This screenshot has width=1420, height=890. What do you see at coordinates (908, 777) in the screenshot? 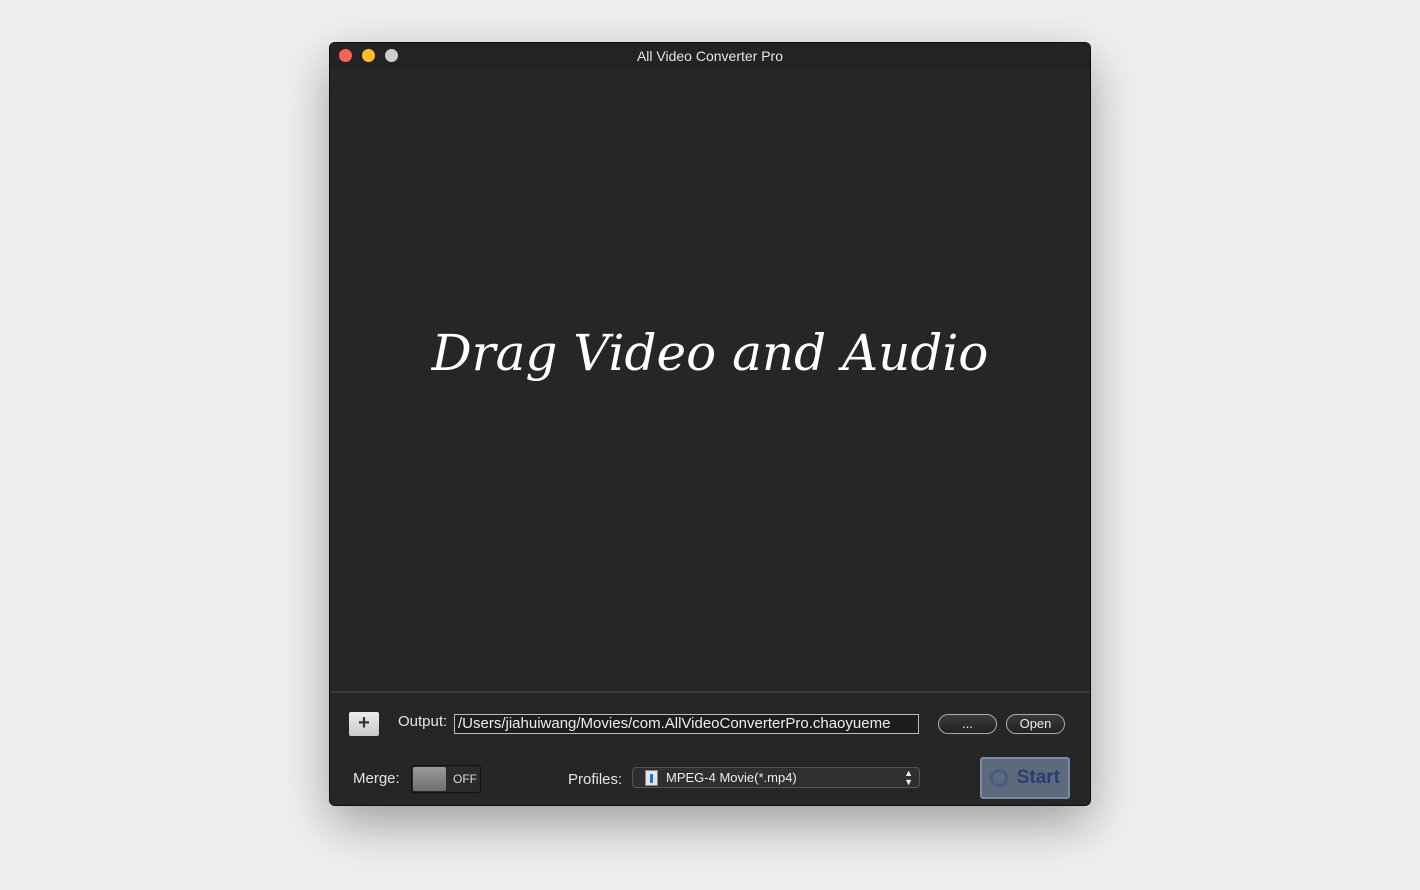
I see `updown-chevron-icon: ▲ ▼` at bounding box center [908, 777].